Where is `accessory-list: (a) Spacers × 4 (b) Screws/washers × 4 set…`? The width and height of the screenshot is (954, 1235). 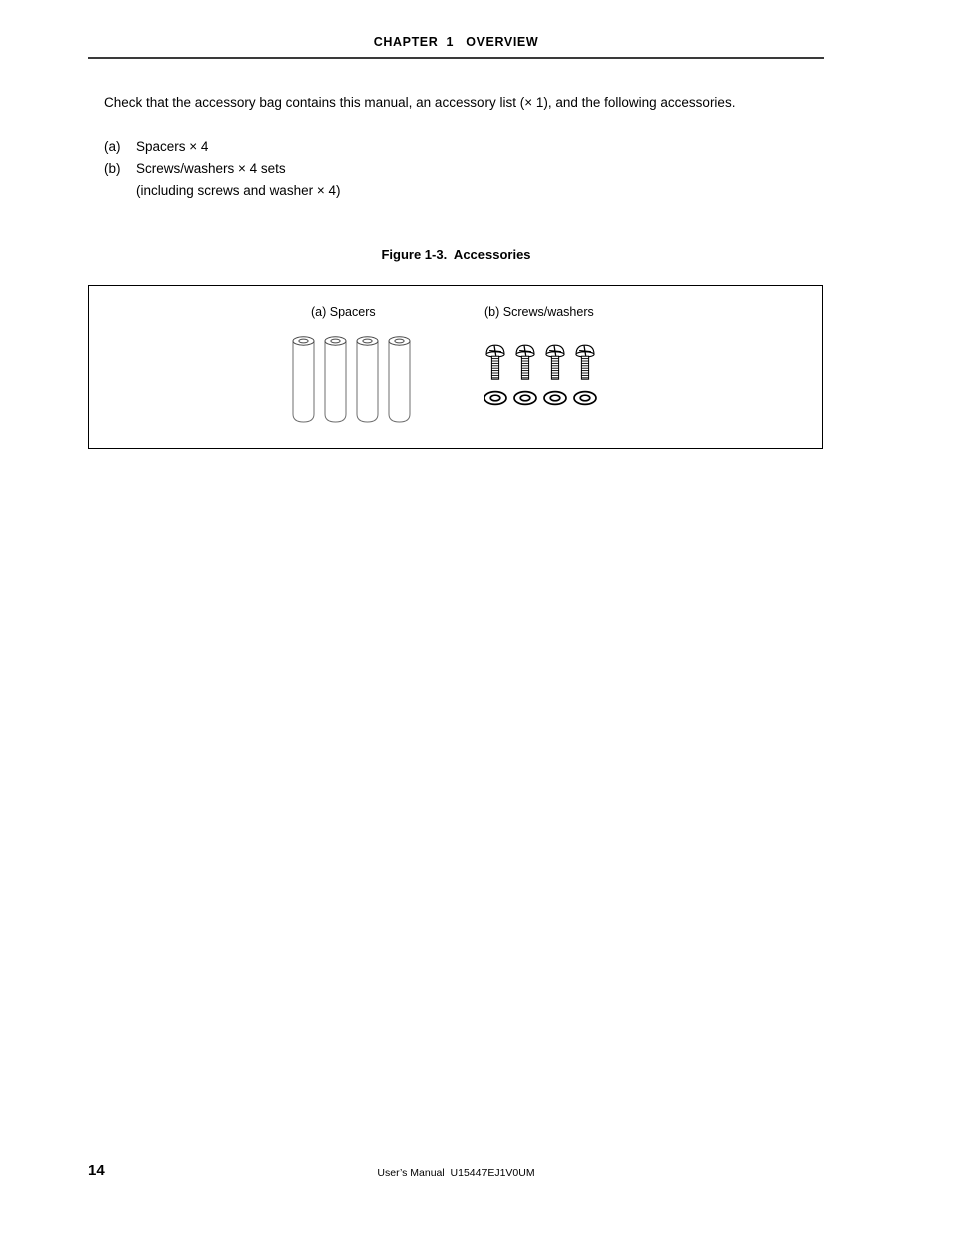 accessory-list: (a) Spacers × 4 (b) Screws/washers × 4 set… is located at coordinates (384, 169).